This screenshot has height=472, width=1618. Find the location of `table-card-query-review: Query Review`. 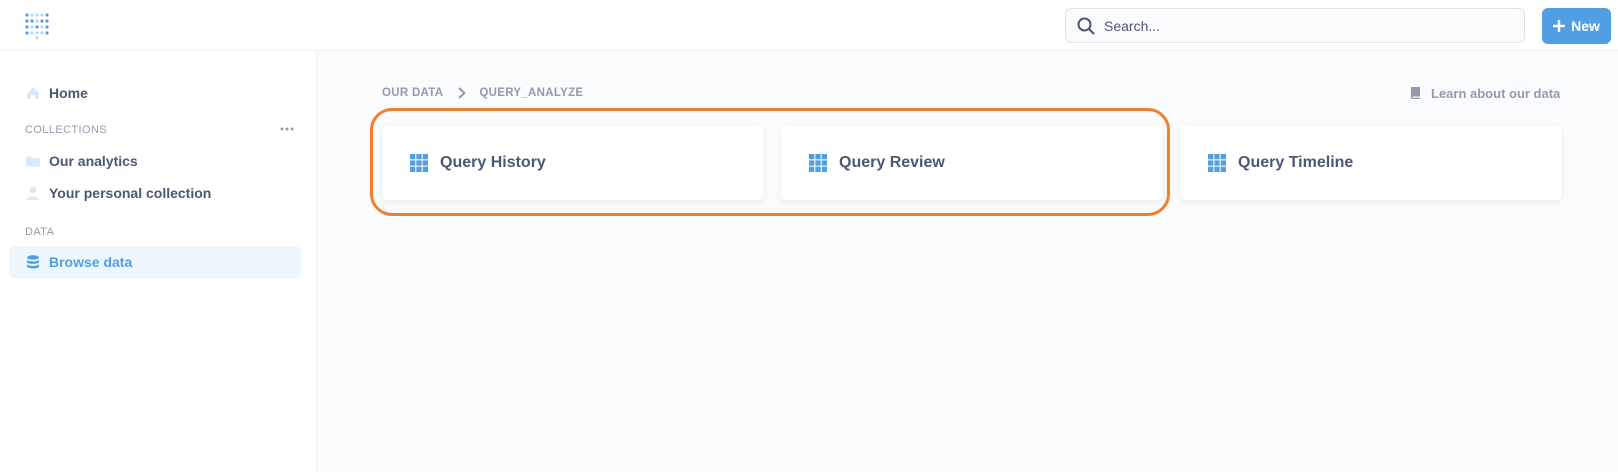

table-card-query-review: Query Review is located at coordinates (972, 163).